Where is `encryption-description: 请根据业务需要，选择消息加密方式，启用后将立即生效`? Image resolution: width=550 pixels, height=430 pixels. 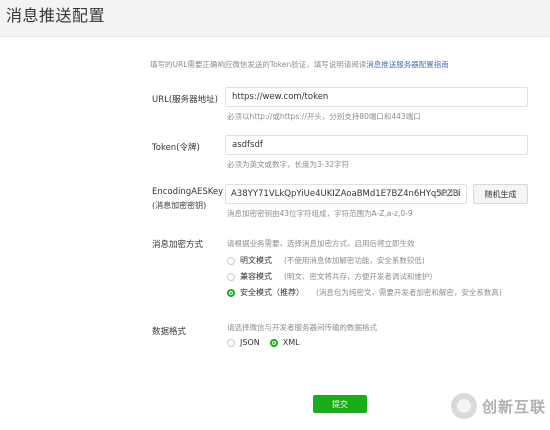
encryption-description: 请根据业务需要，选择消息加密方式，启用后将立即生效 is located at coordinates (321, 243).